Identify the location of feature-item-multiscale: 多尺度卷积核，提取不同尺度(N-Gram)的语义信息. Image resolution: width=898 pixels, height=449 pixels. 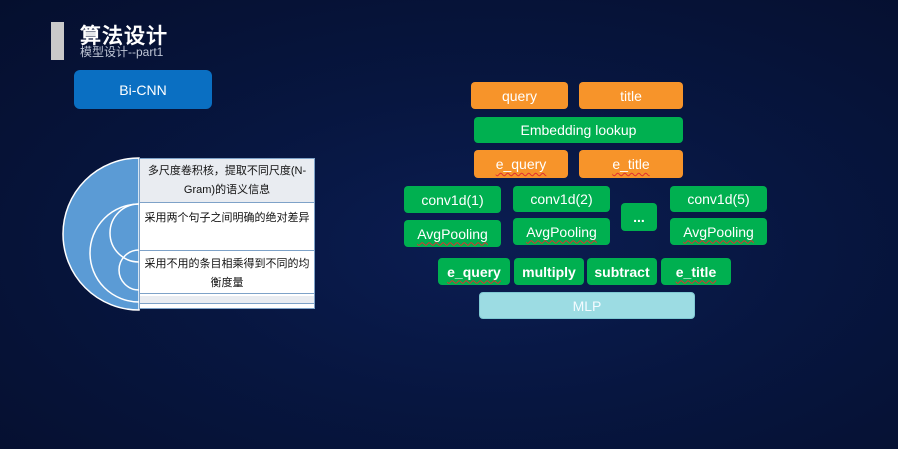
(227, 181).